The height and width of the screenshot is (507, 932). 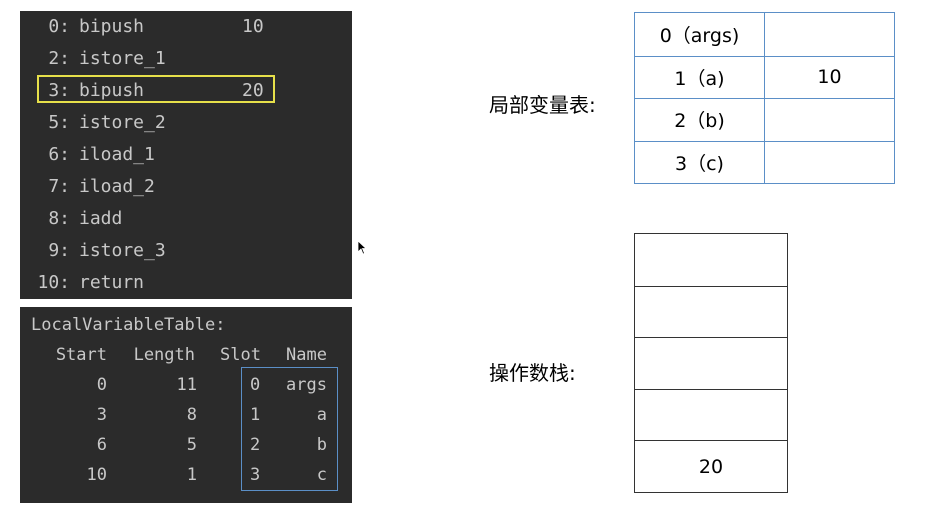 What do you see at coordinates (700, 34) in the screenshot?
I see `local-var-slot: 0（args)` at bounding box center [700, 34].